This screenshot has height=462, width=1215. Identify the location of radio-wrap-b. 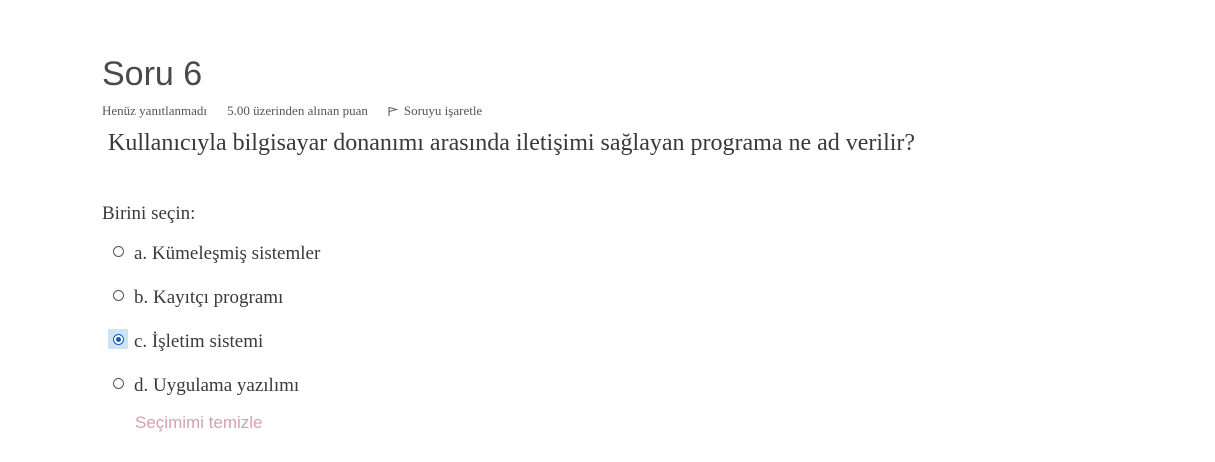
(118, 295).